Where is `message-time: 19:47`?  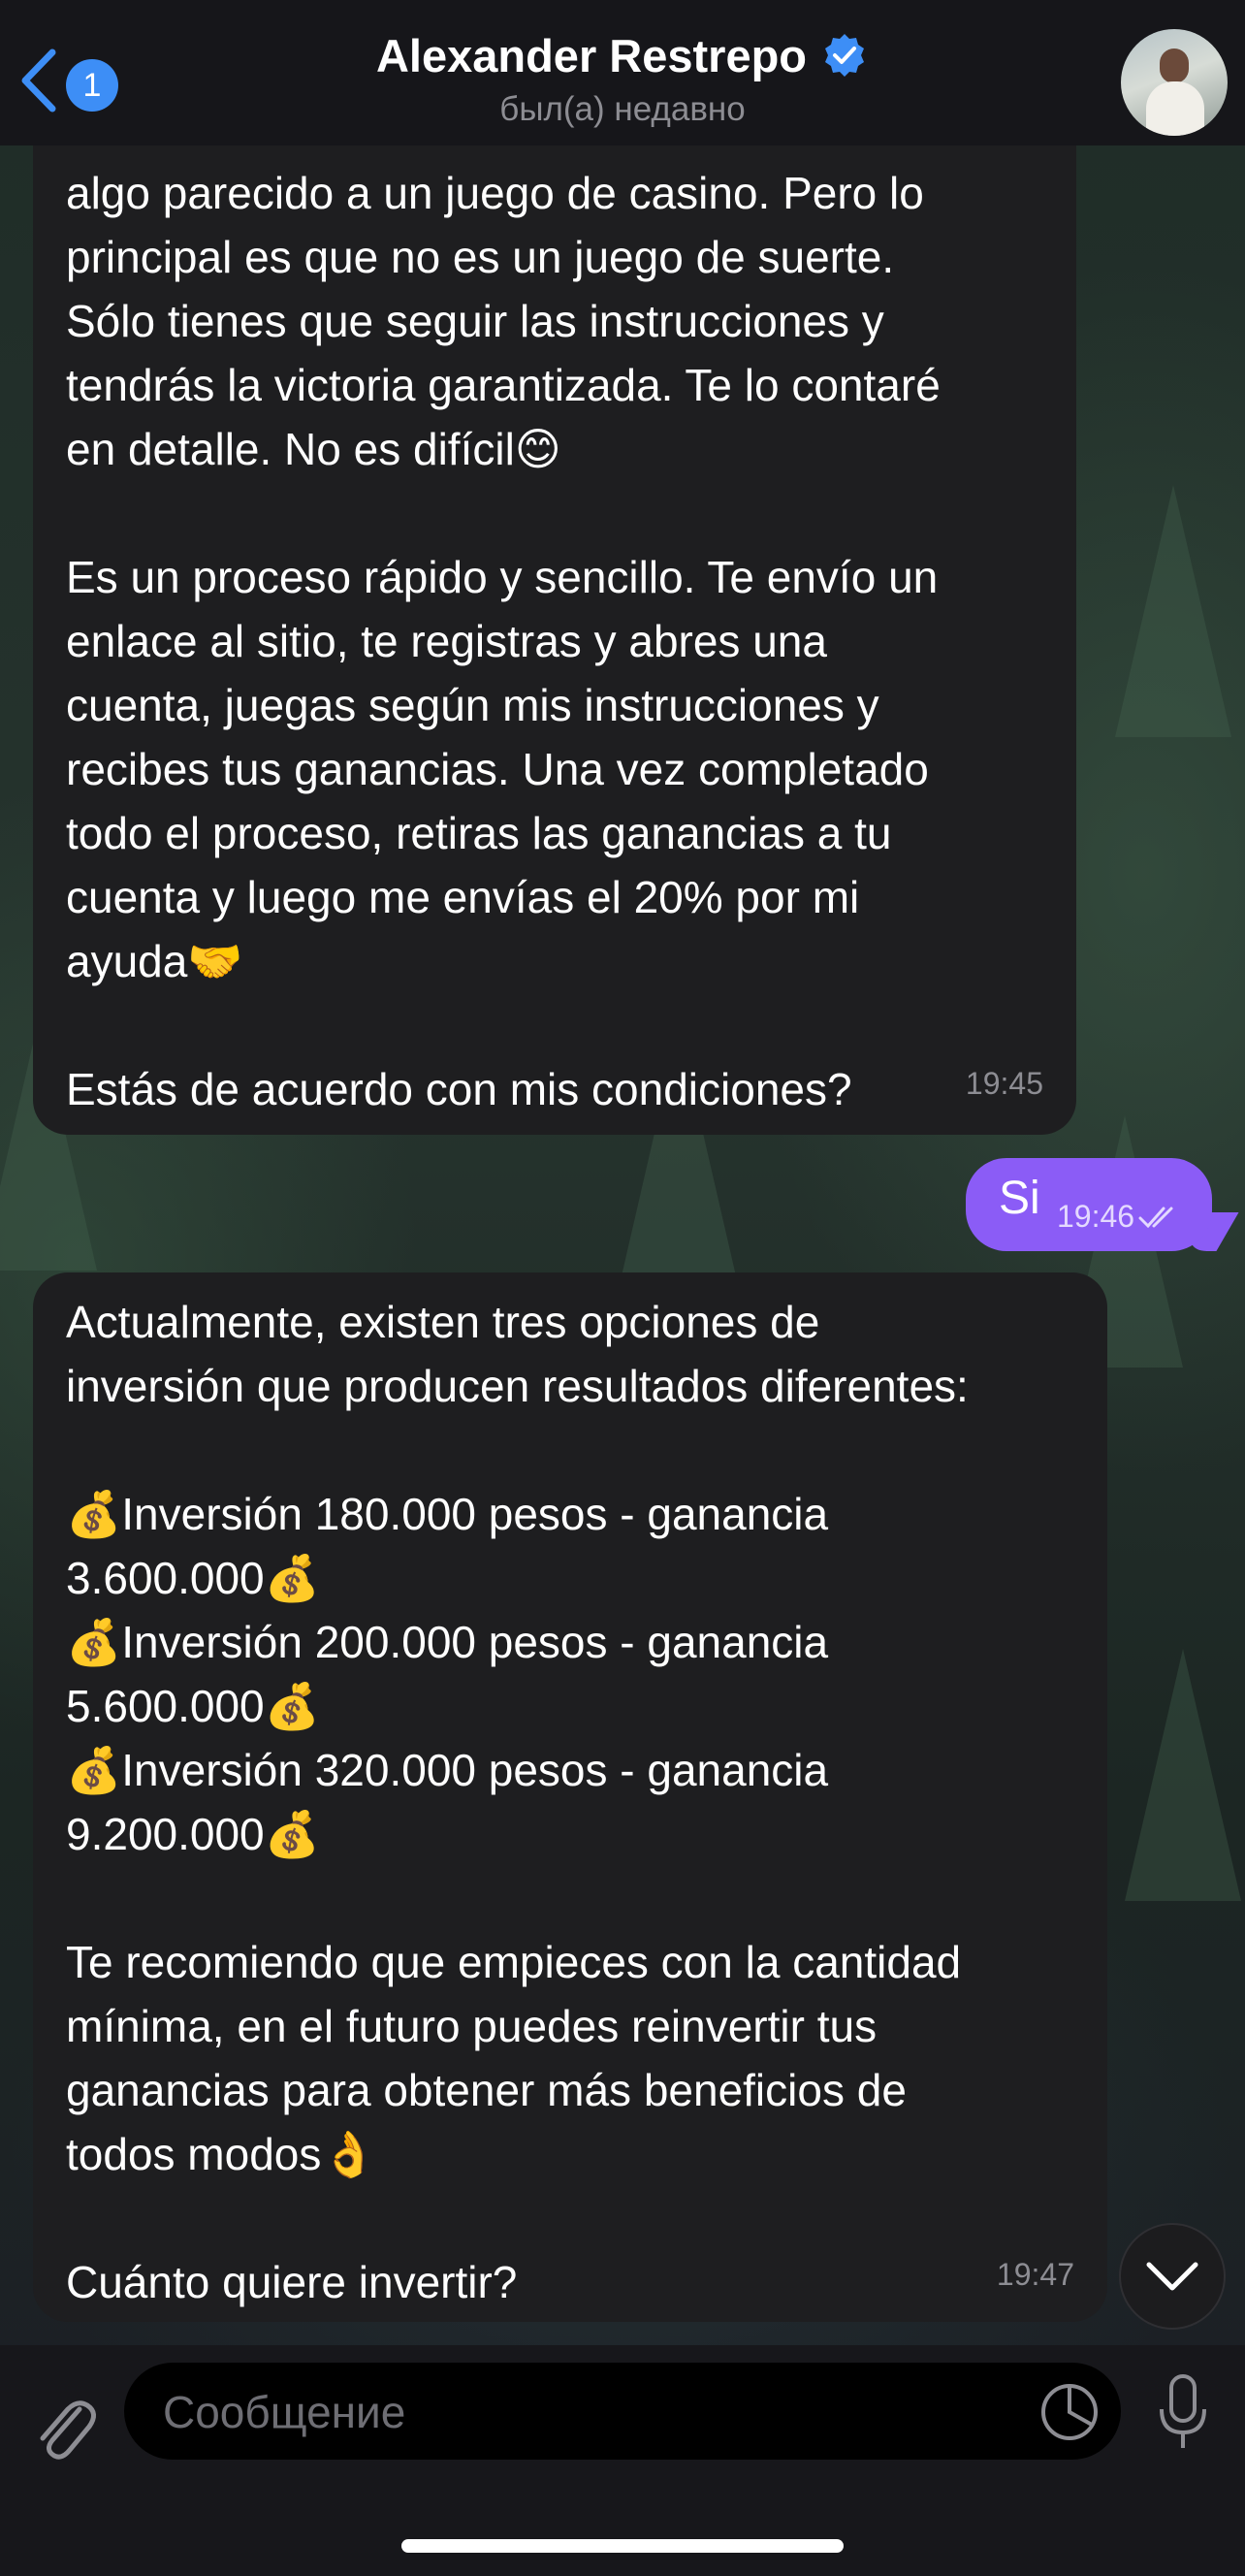 message-time: 19:47 is located at coordinates (1035, 2274).